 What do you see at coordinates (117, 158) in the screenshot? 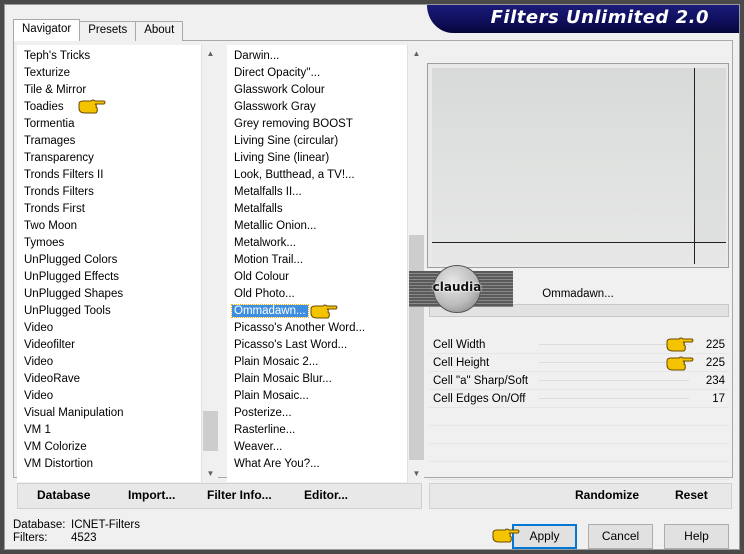
I see `category-item: Transparency` at bounding box center [117, 158].